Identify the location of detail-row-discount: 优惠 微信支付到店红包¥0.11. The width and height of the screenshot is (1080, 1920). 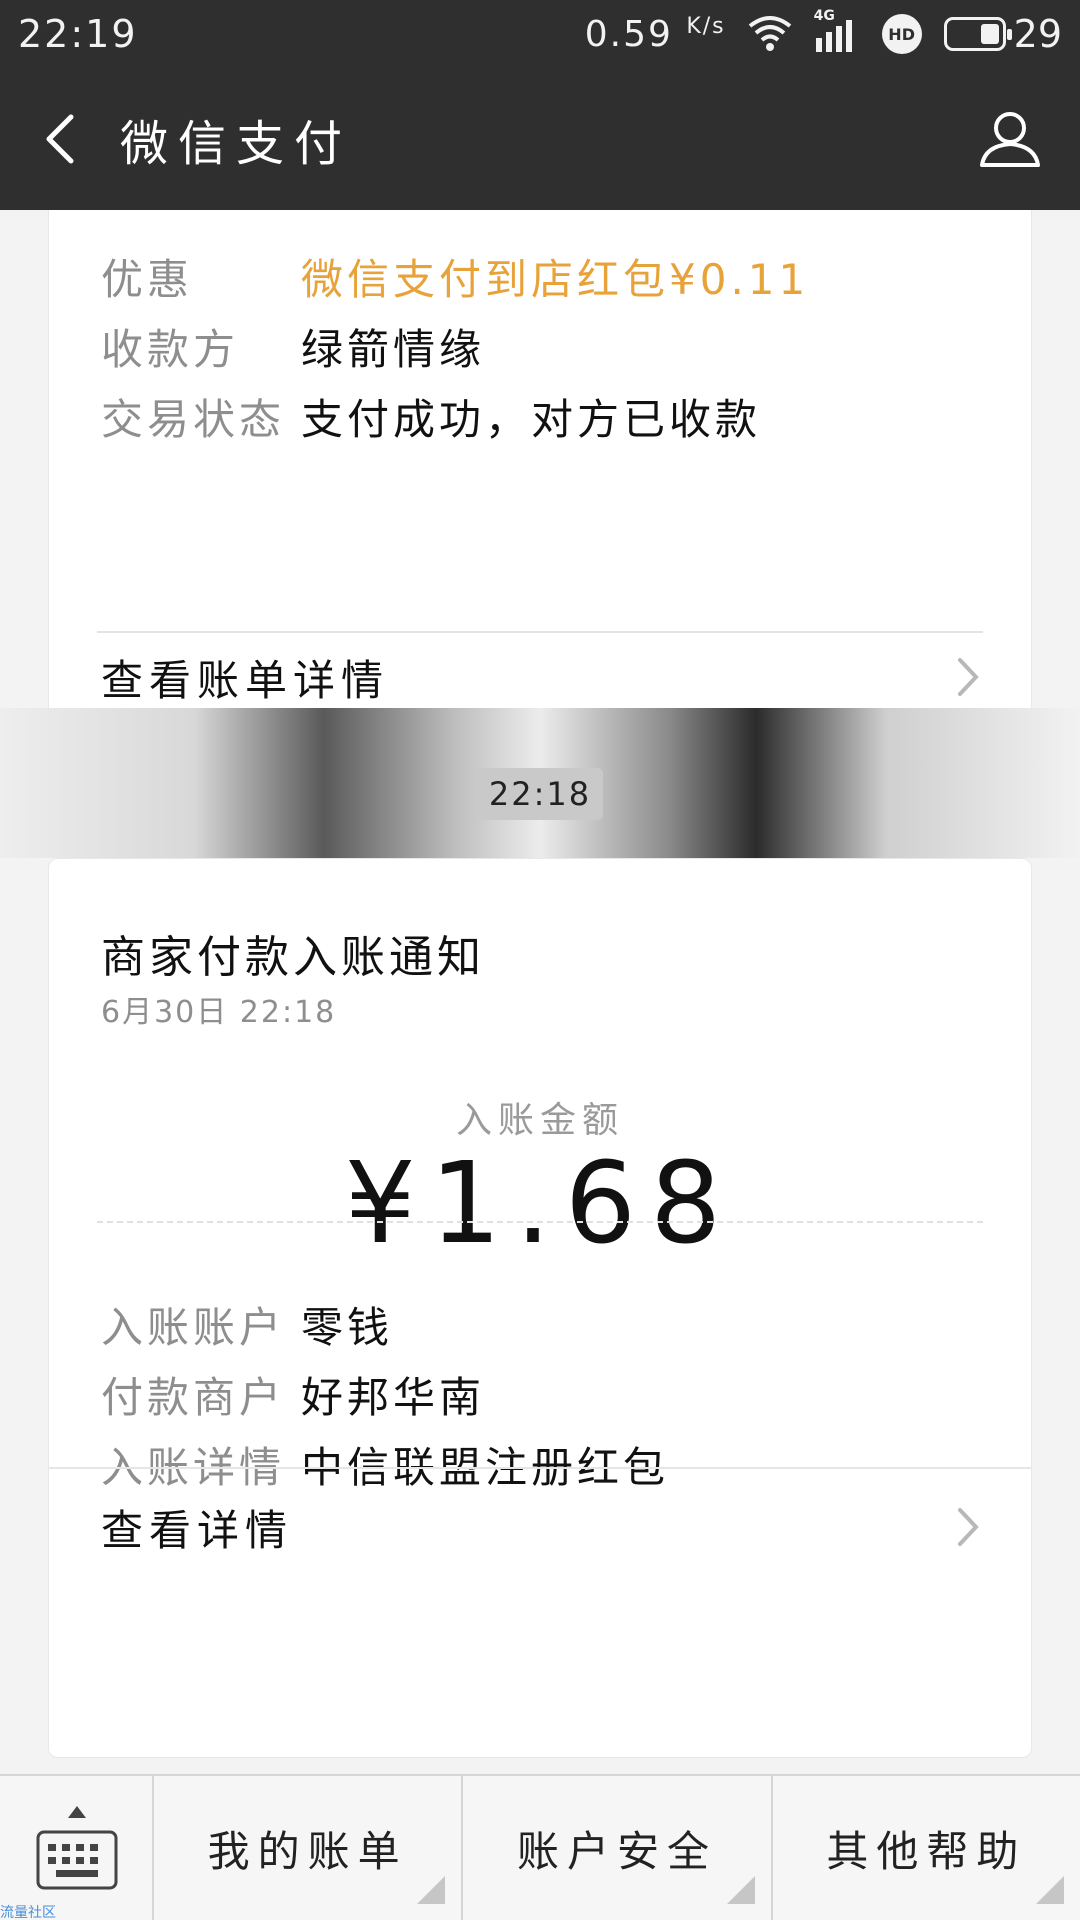
(455, 276).